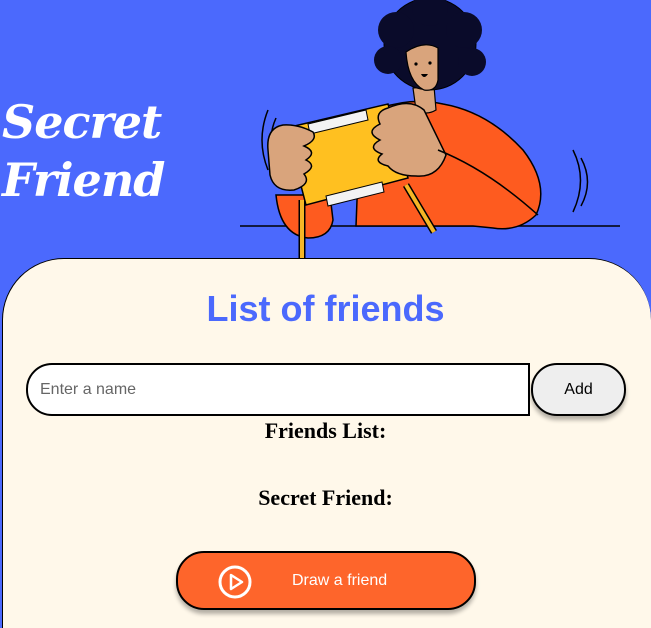 This screenshot has height=628, width=651. Describe the element at coordinates (83, 151) in the screenshot. I see `page-title: Secret Friend` at that location.